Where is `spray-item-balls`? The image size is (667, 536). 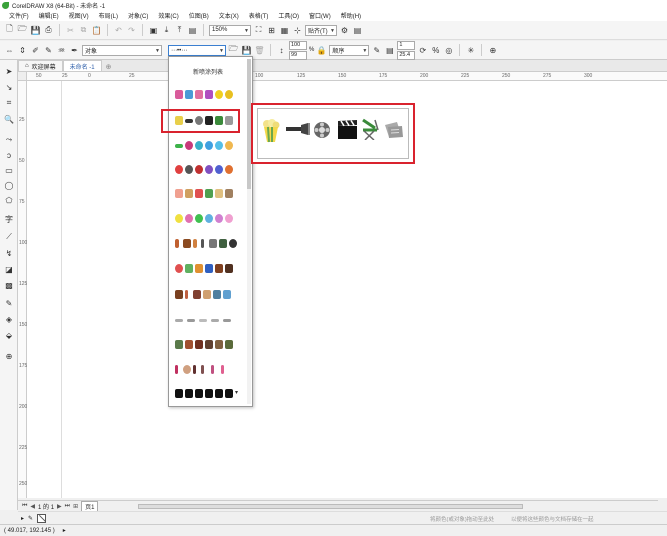 spray-item-balls is located at coordinates (210, 170).